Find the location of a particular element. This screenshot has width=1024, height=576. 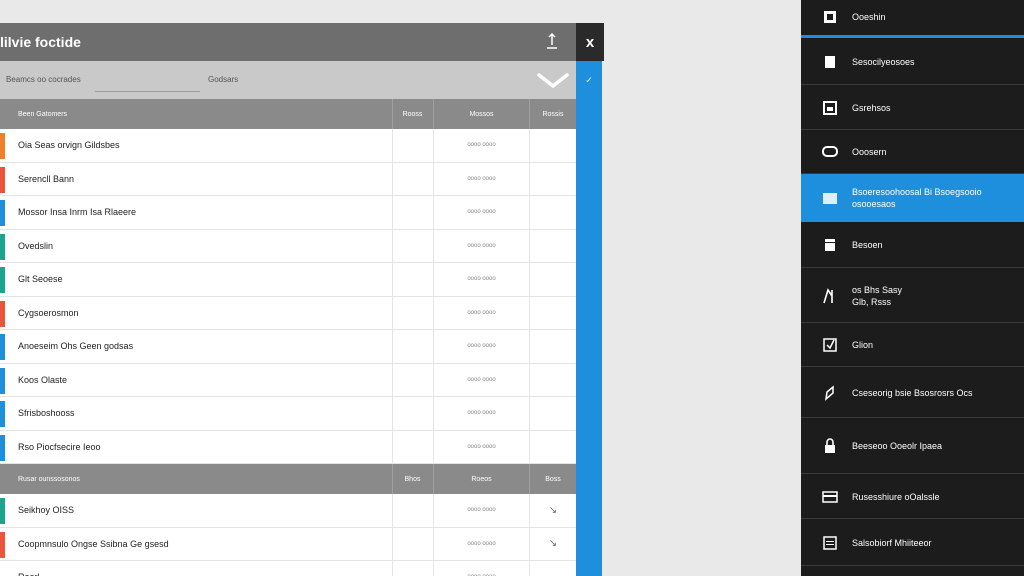

sidebar-item-label: Ooosern is located at coordinates (869, 152).